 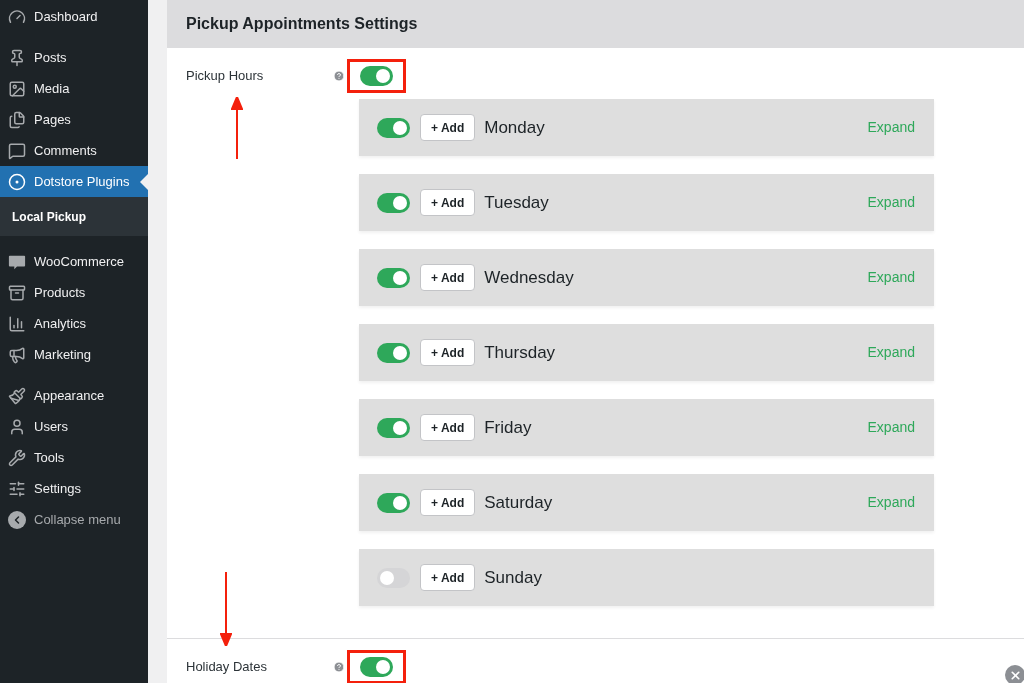 I want to click on day-name: Saturday, so click(x=518, y=502).